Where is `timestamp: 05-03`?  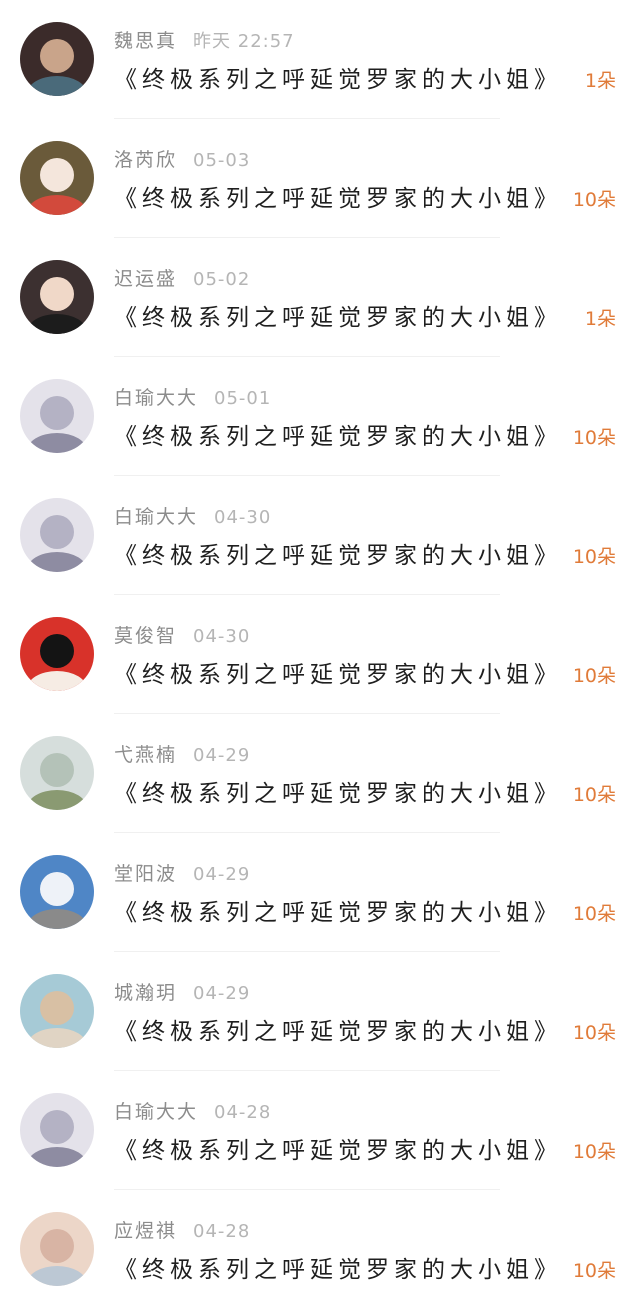 timestamp: 05-03 is located at coordinates (222, 160).